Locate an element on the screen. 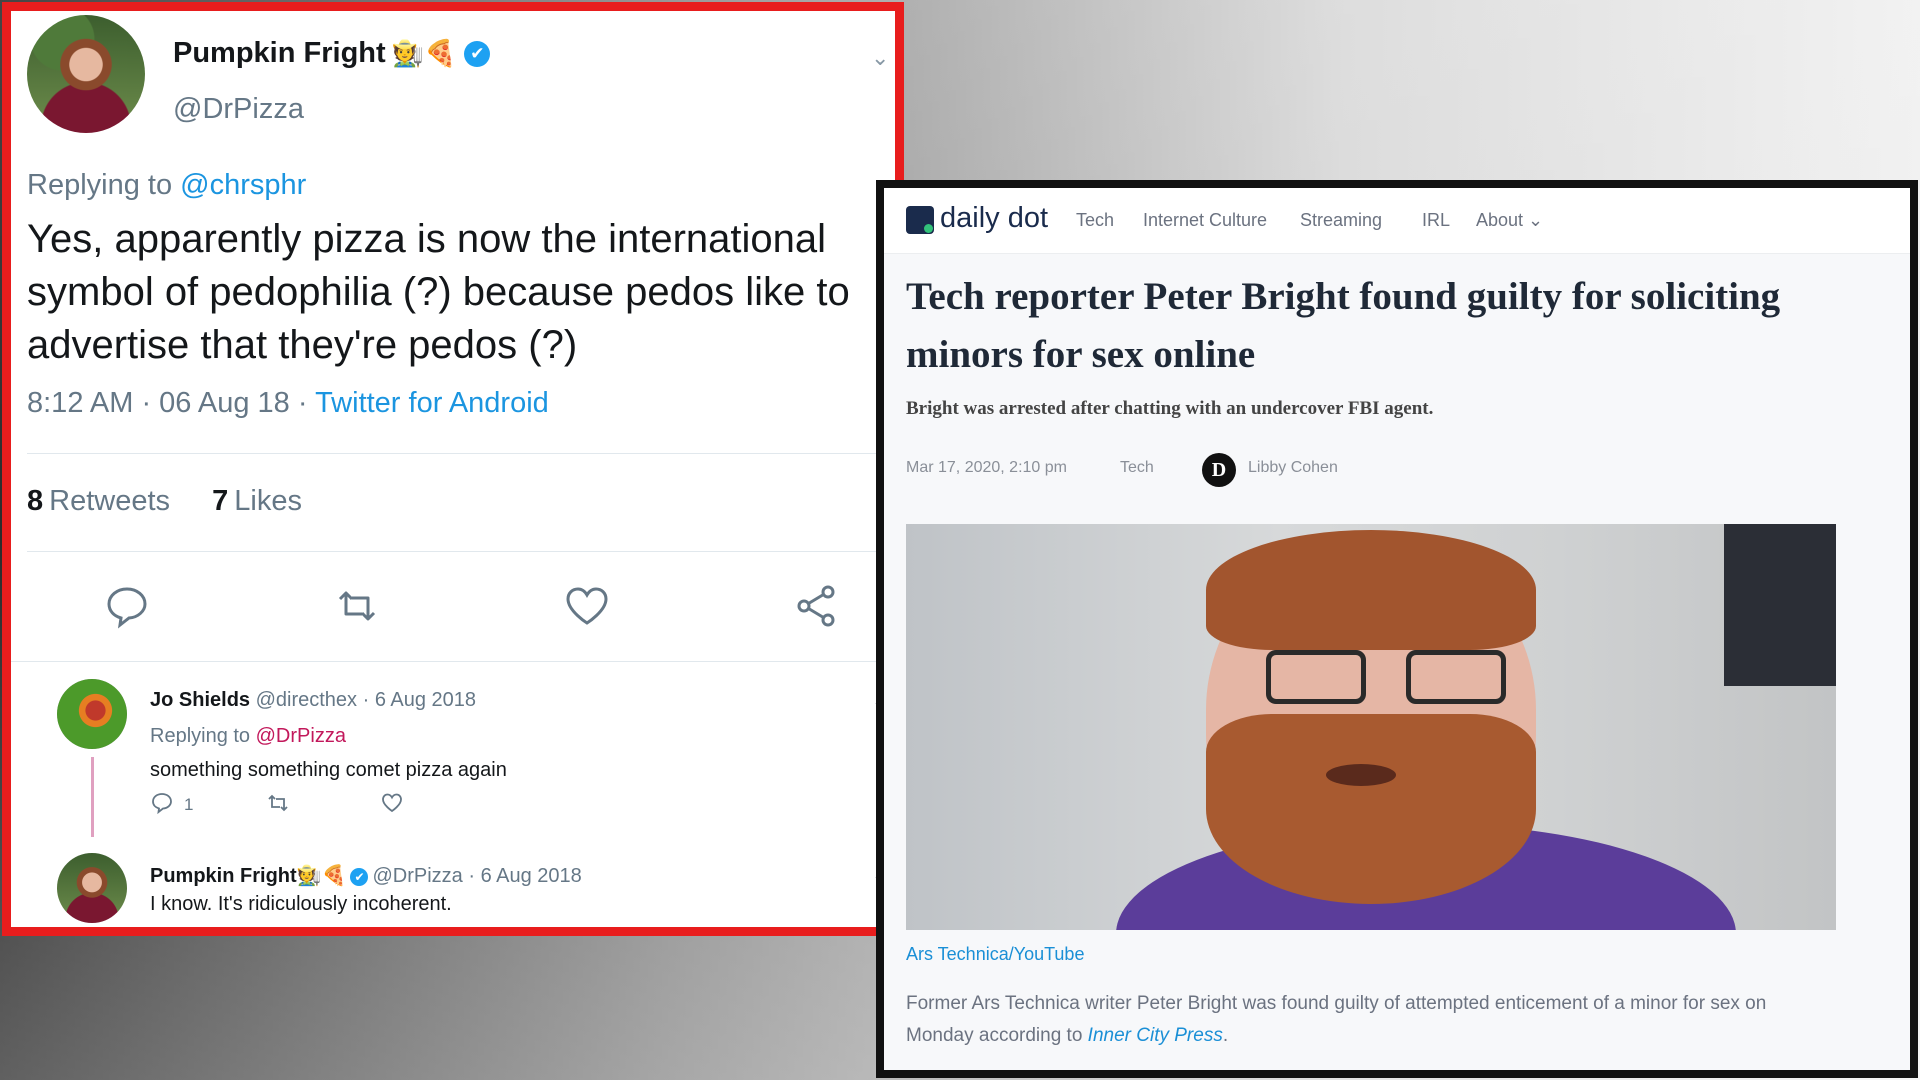  thread-line is located at coordinates (92, 797).